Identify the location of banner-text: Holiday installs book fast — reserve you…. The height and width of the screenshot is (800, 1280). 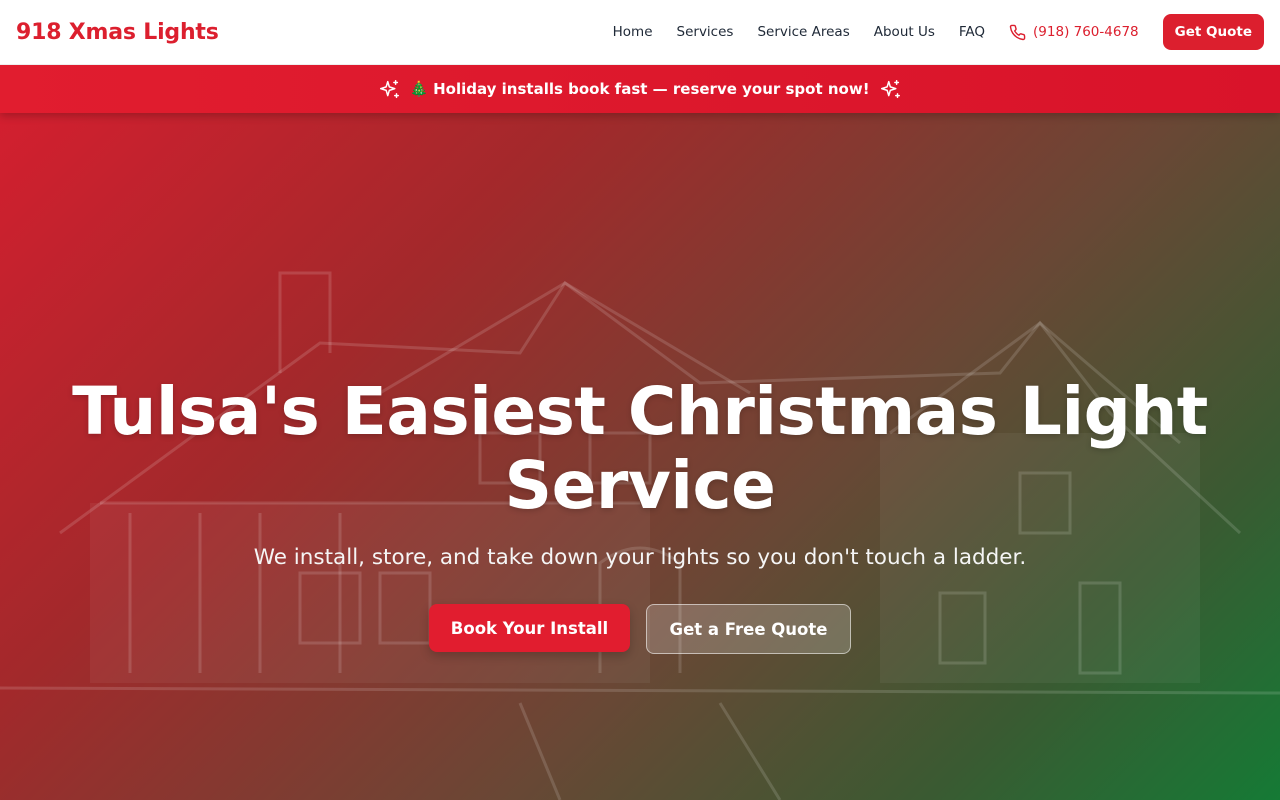
(651, 89).